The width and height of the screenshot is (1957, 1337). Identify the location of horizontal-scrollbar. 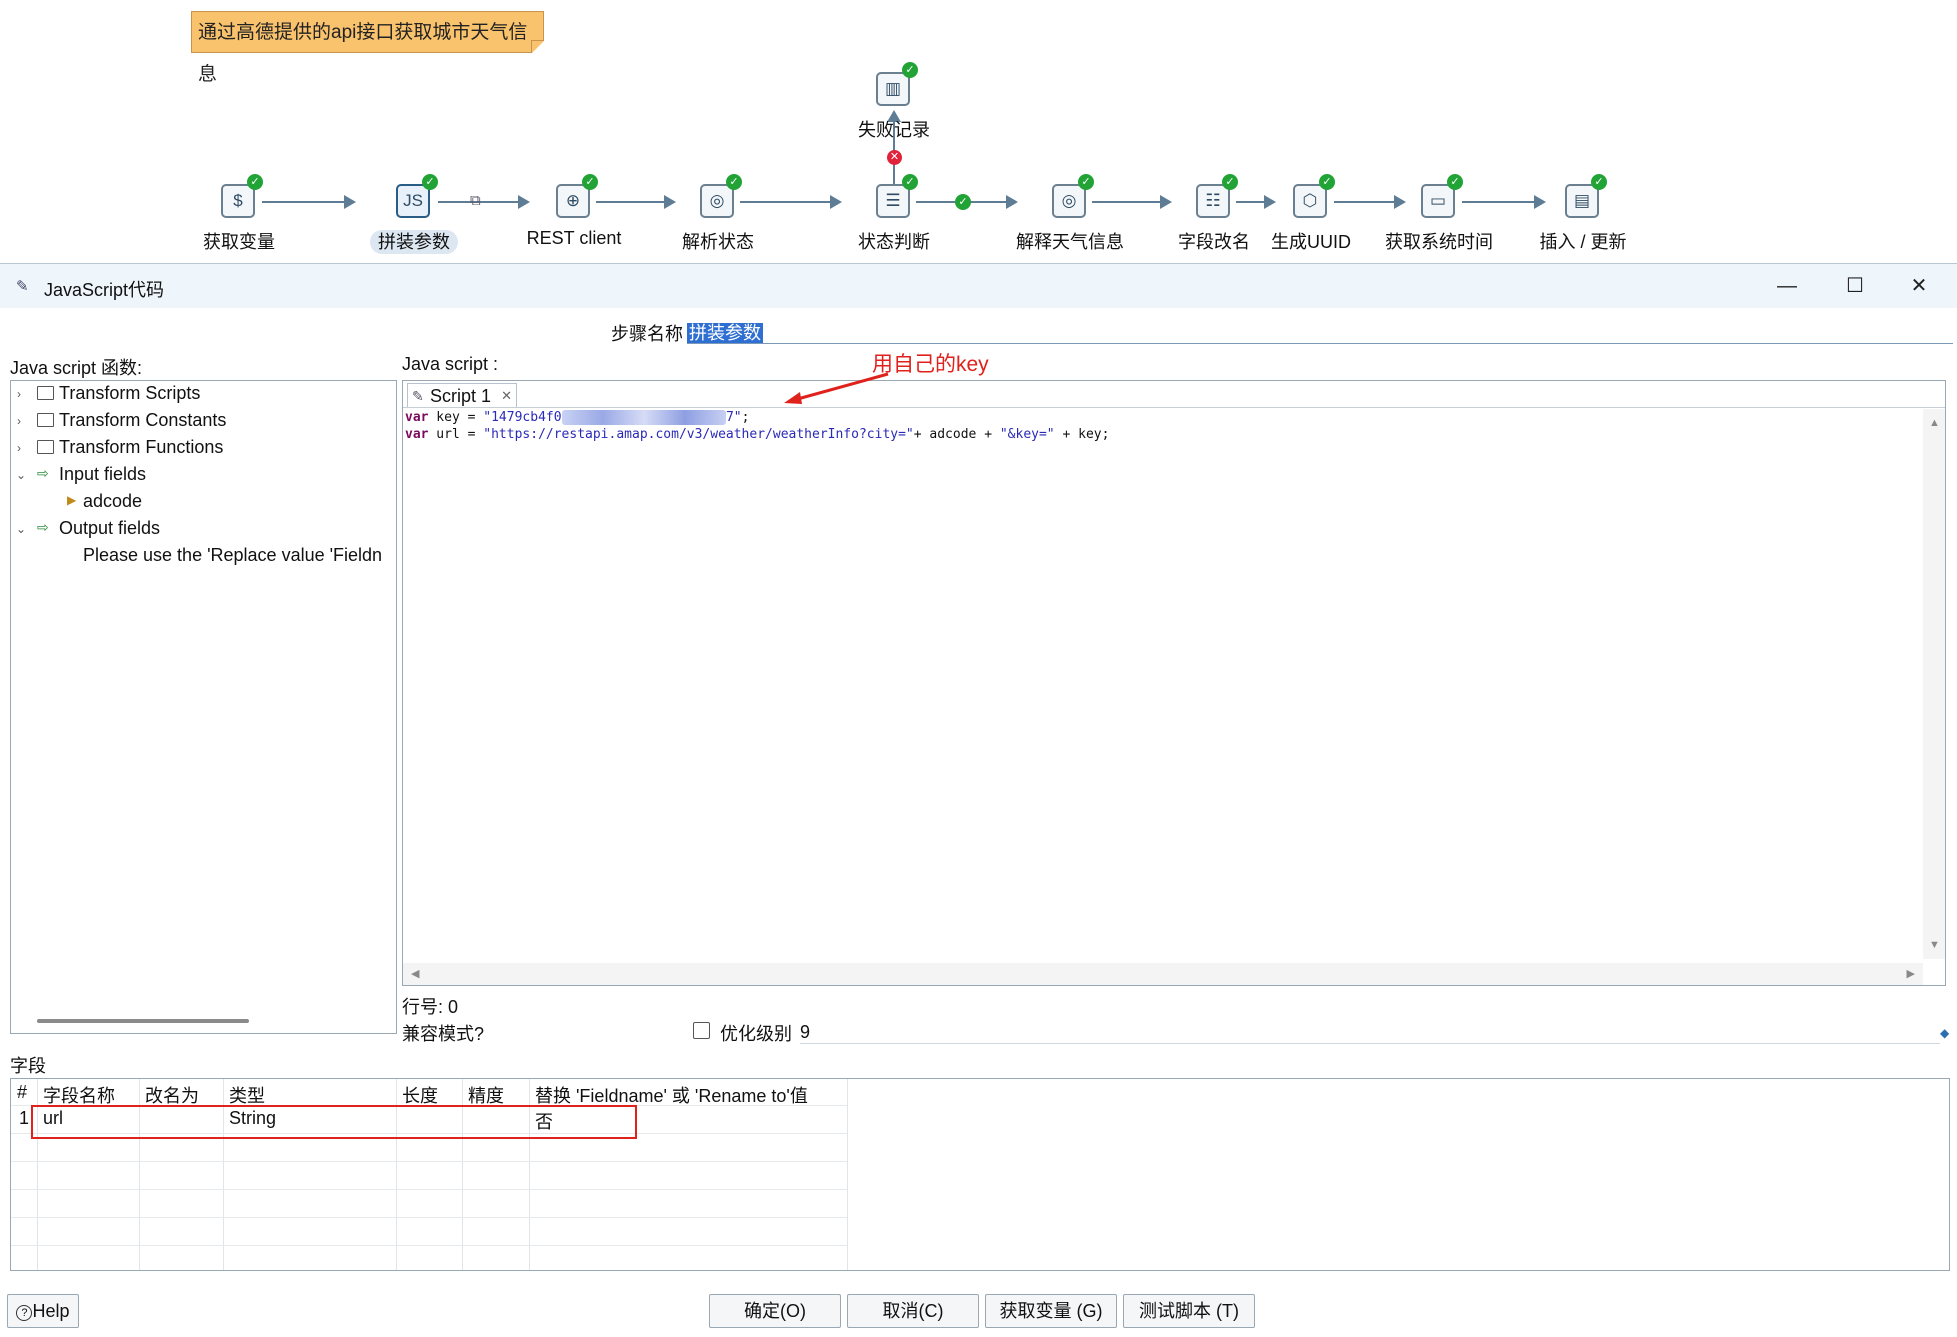
(143, 1021).